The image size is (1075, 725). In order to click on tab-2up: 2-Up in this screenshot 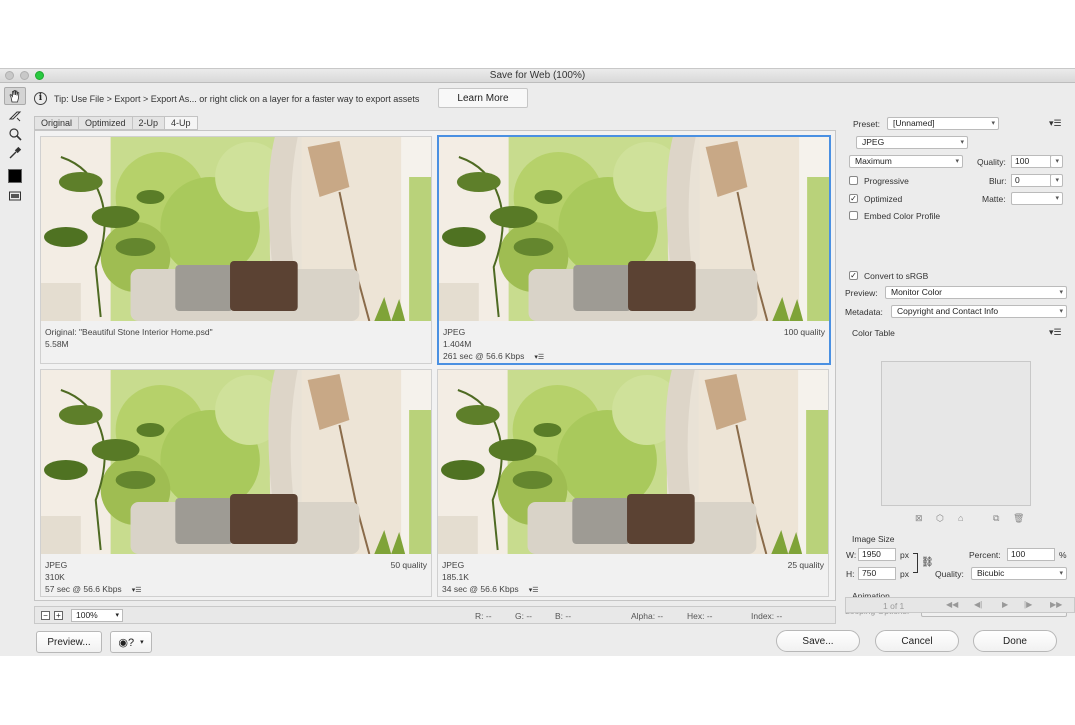, I will do `click(149, 123)`.